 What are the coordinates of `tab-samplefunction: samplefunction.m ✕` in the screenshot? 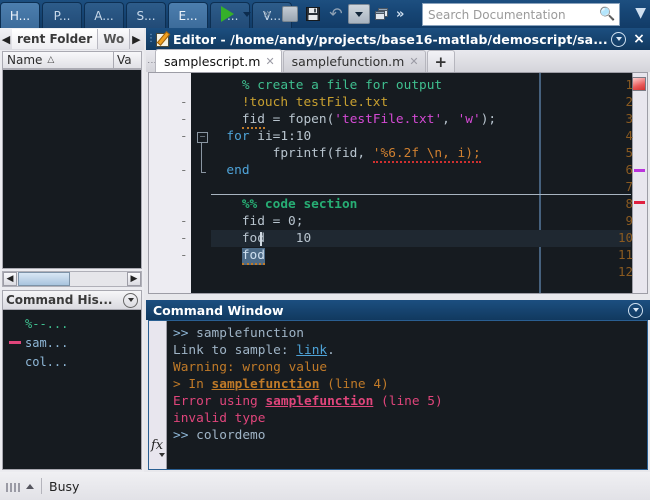 It's located at (354, 61).